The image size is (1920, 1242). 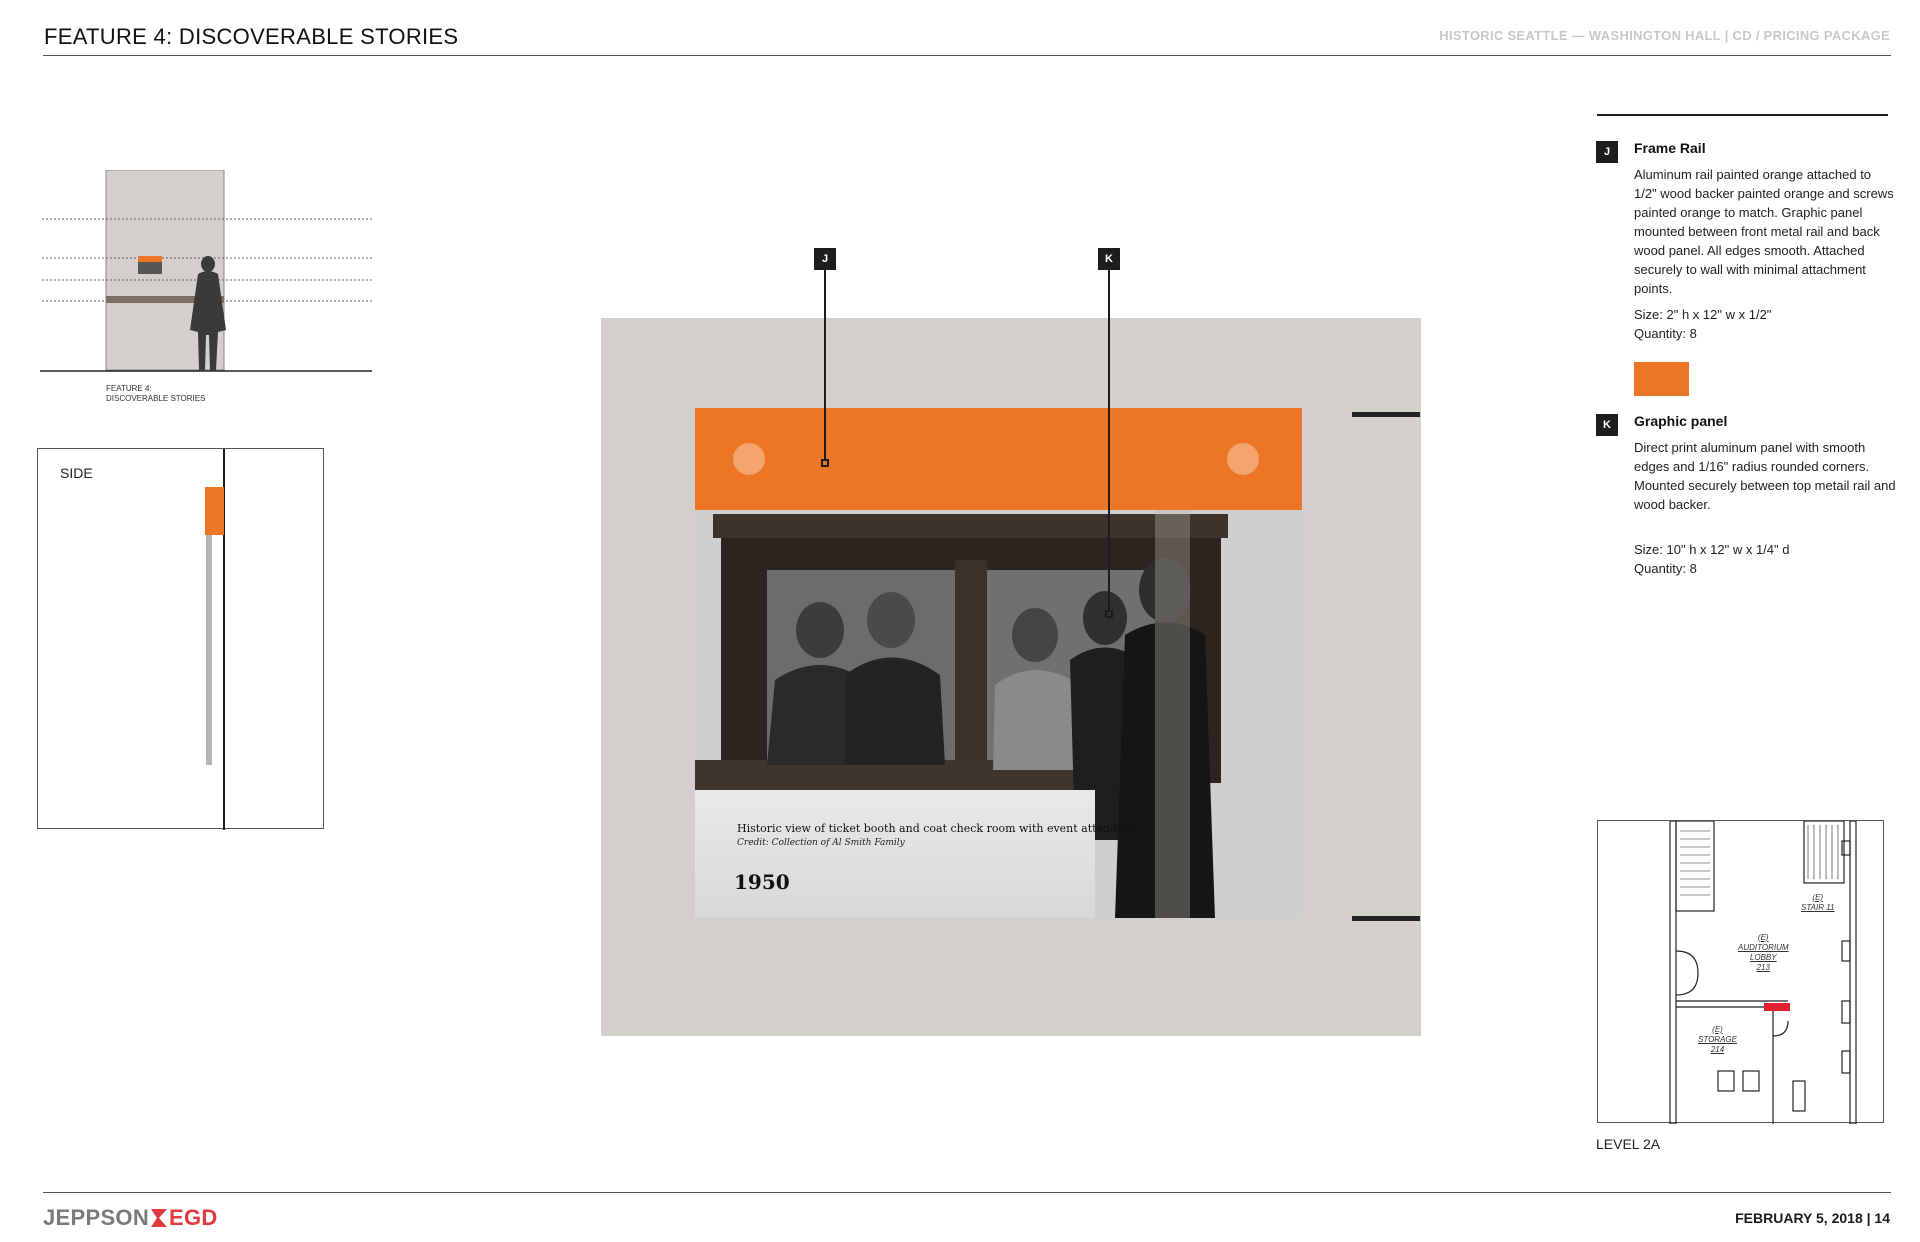 I want to click on spec-divider, so click(x=1742, y=115).